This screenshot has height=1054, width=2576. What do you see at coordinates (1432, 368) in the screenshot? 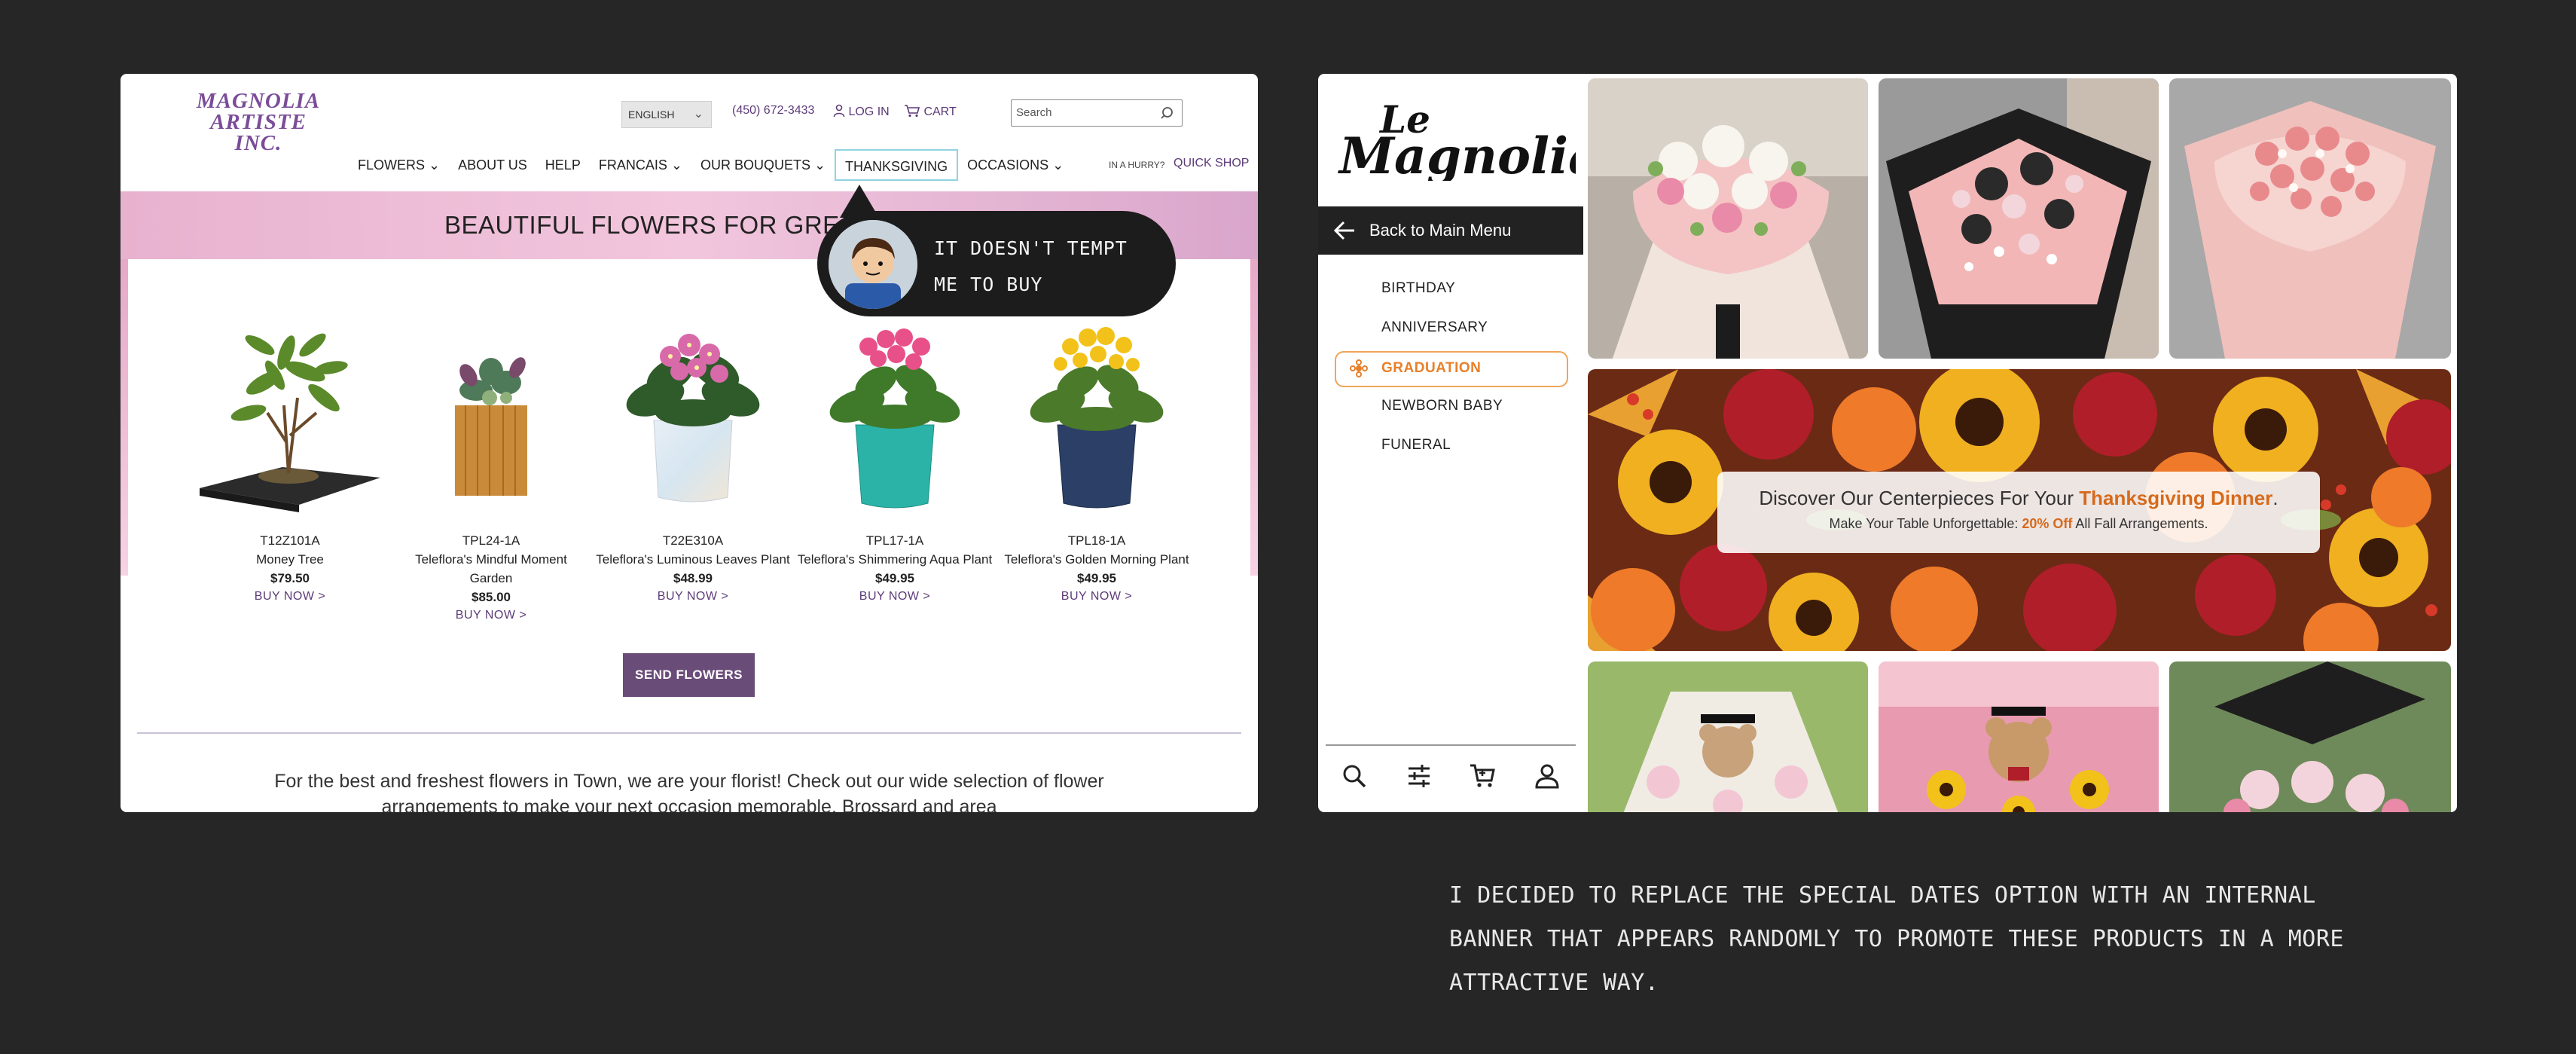
I see `menu-item-graduation-label: GRADUATION` at bounding box center [1432, 368].